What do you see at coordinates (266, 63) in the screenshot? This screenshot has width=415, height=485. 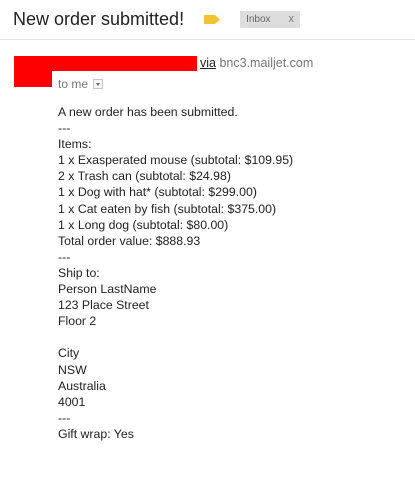 I see `via-domain: bnc3.mailjet.com` at bounding box center [266, 63].